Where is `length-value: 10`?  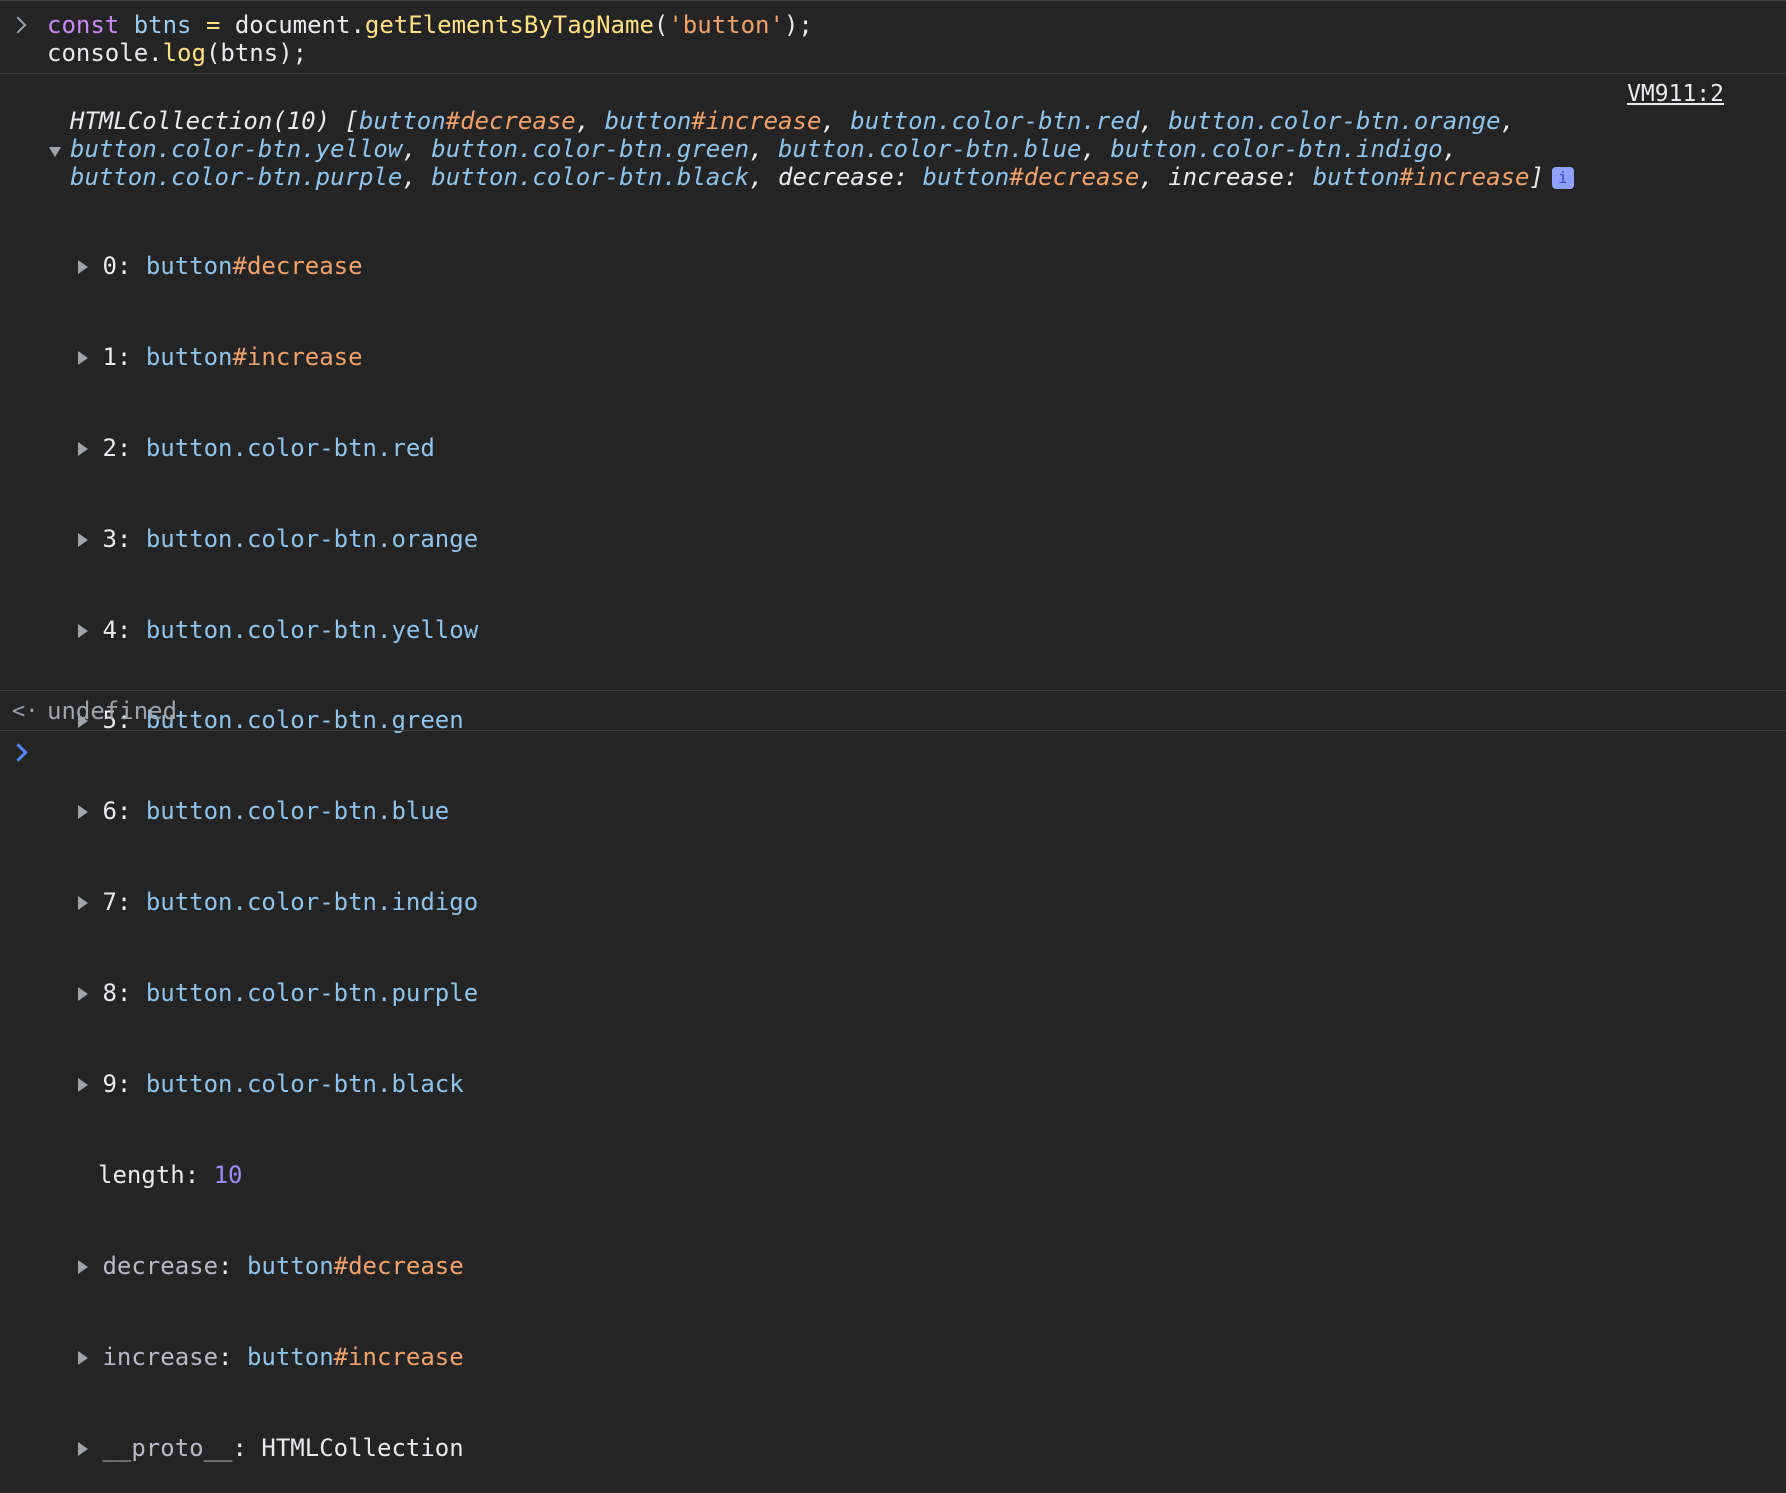 length-value: 10 is located at coordinates (228, 1174).